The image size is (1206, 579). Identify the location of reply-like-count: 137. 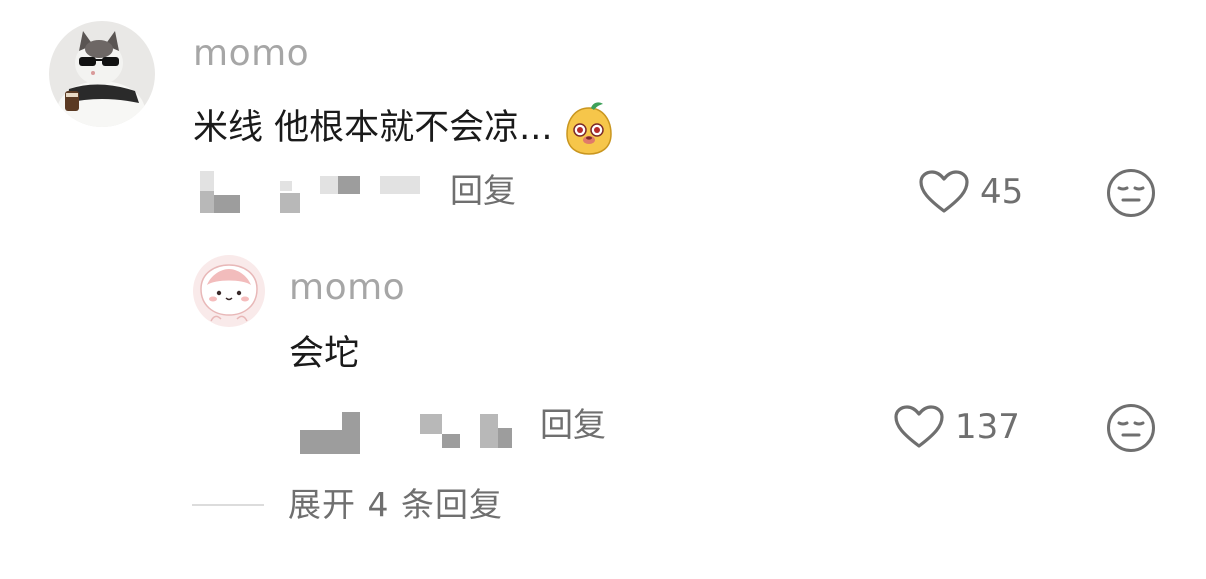
(987, 427).